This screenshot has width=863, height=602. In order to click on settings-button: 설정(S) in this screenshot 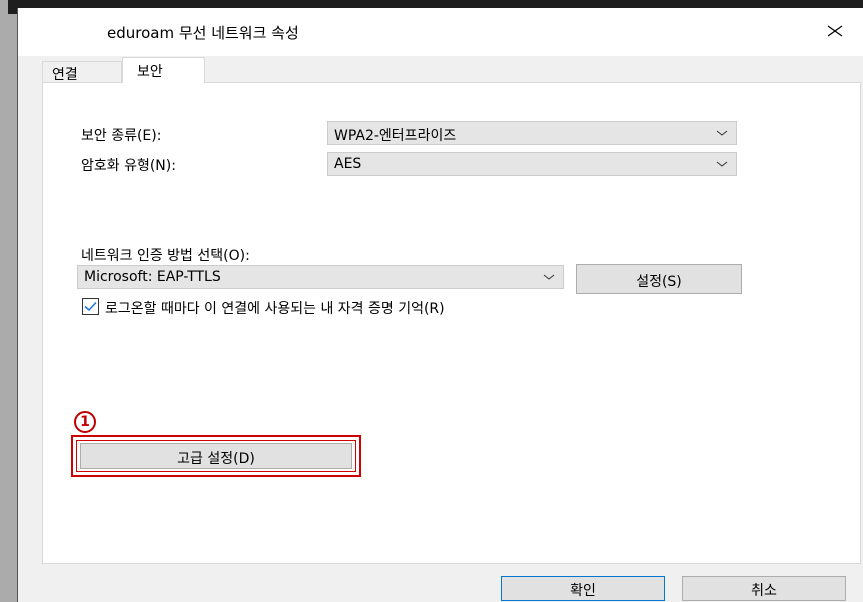, I will do `click(659, 279)`.